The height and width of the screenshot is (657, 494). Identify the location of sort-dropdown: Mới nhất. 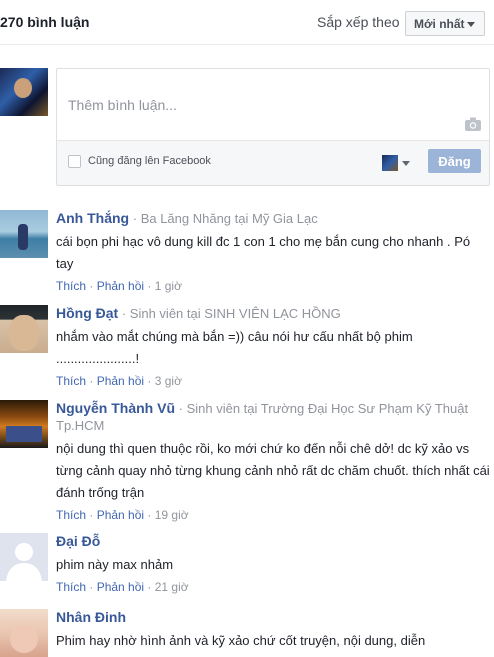
(445, 23).